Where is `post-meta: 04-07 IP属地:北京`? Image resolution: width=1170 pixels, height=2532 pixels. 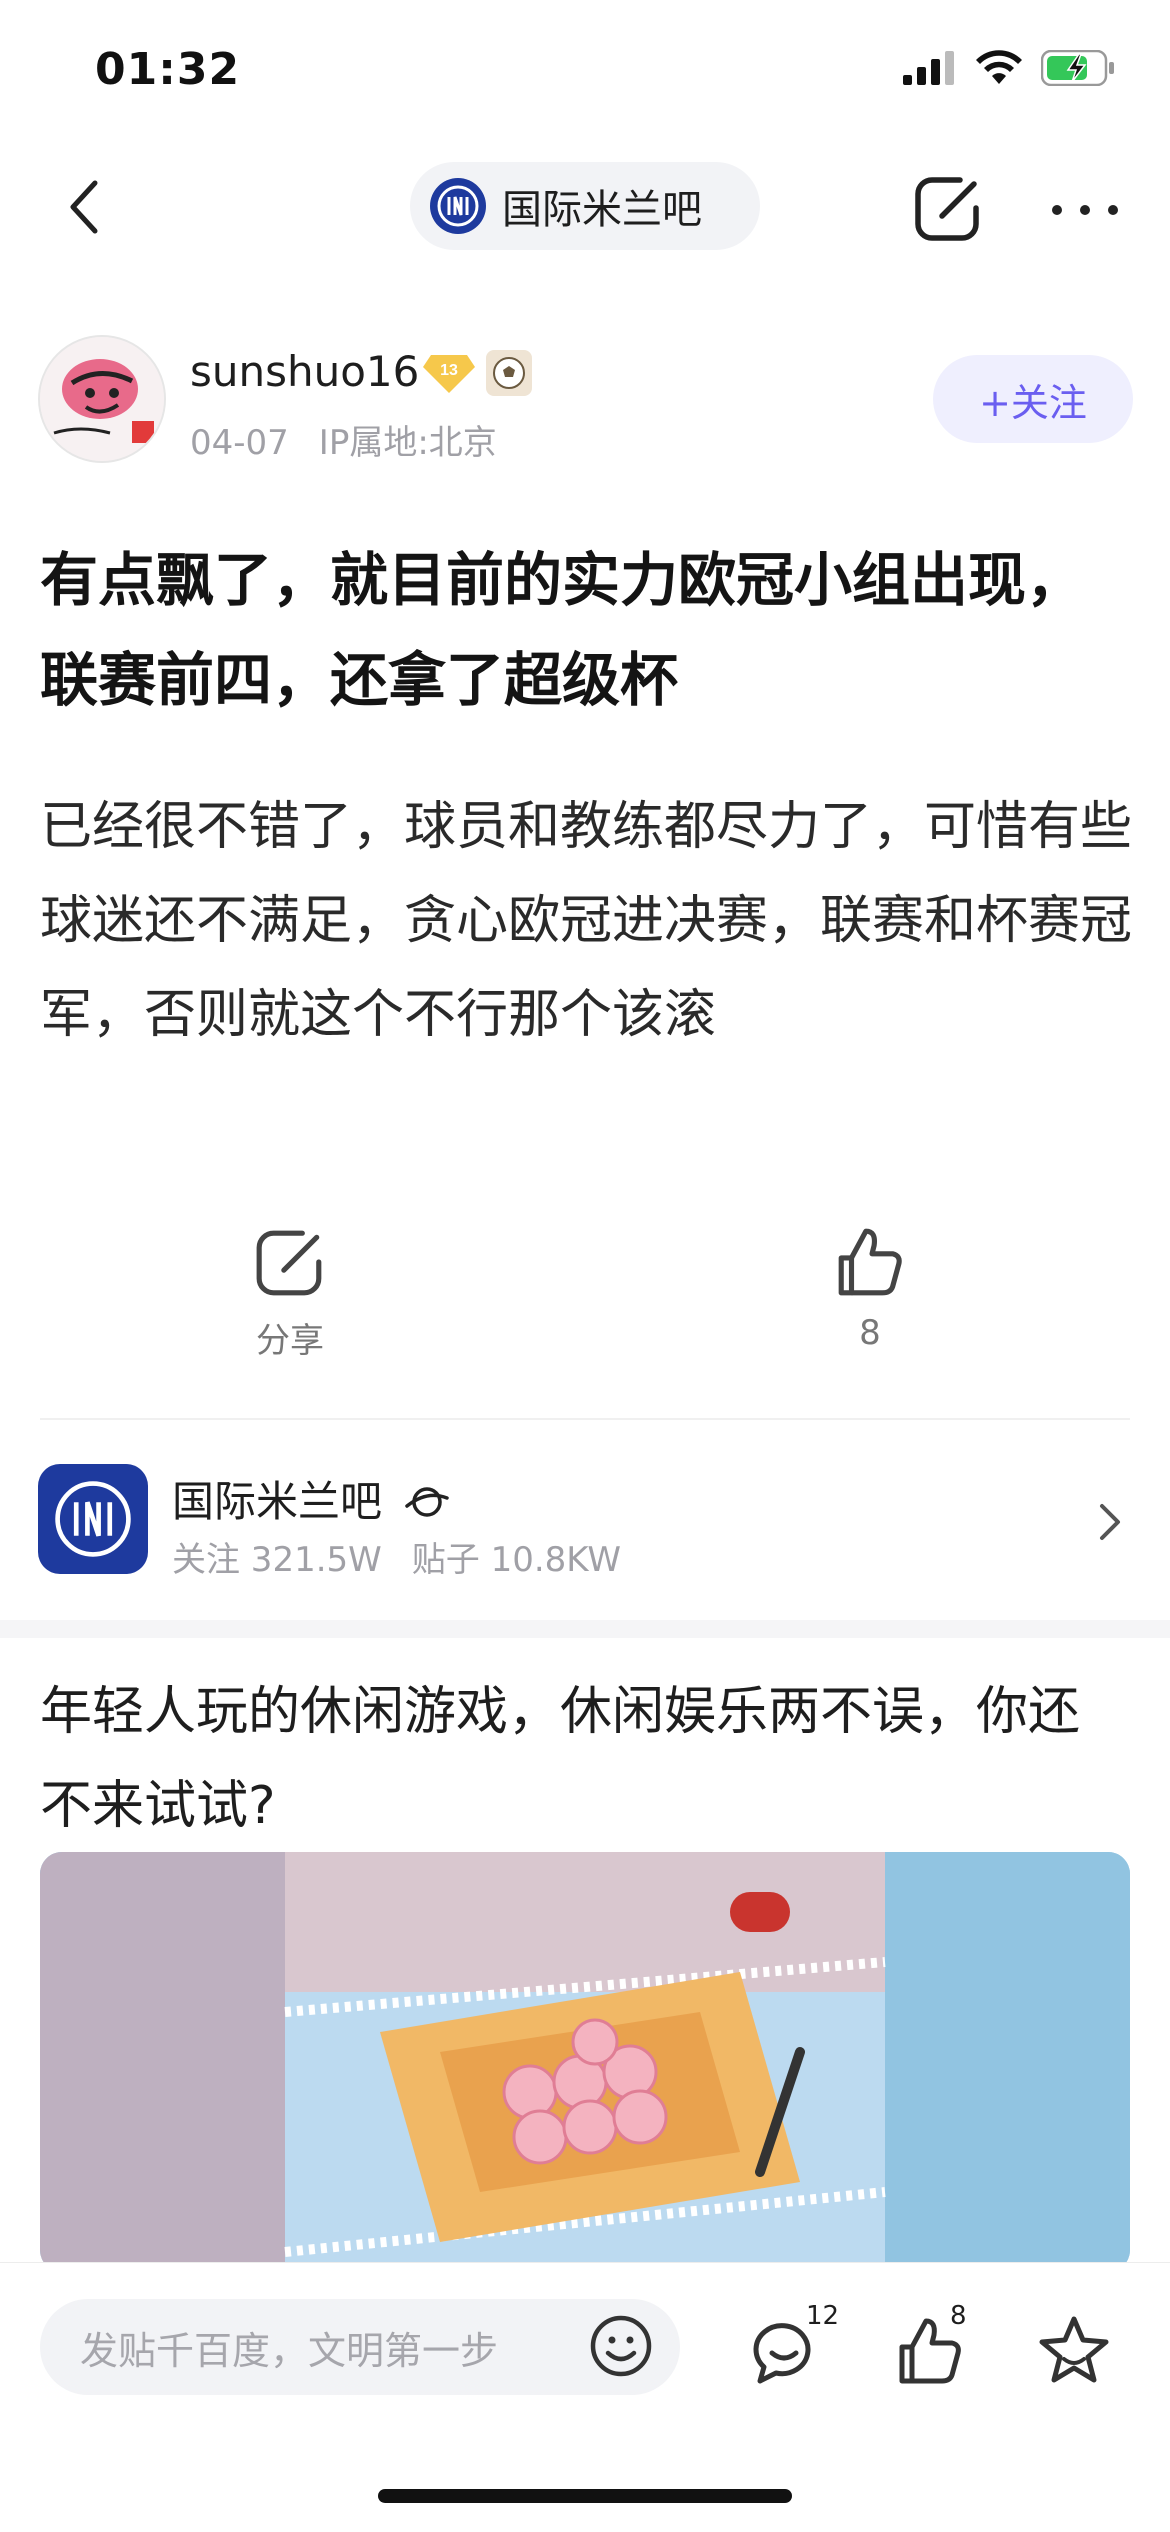 post-meta: 04-07 IP属地:北京 is located at coordinates (343, 439).